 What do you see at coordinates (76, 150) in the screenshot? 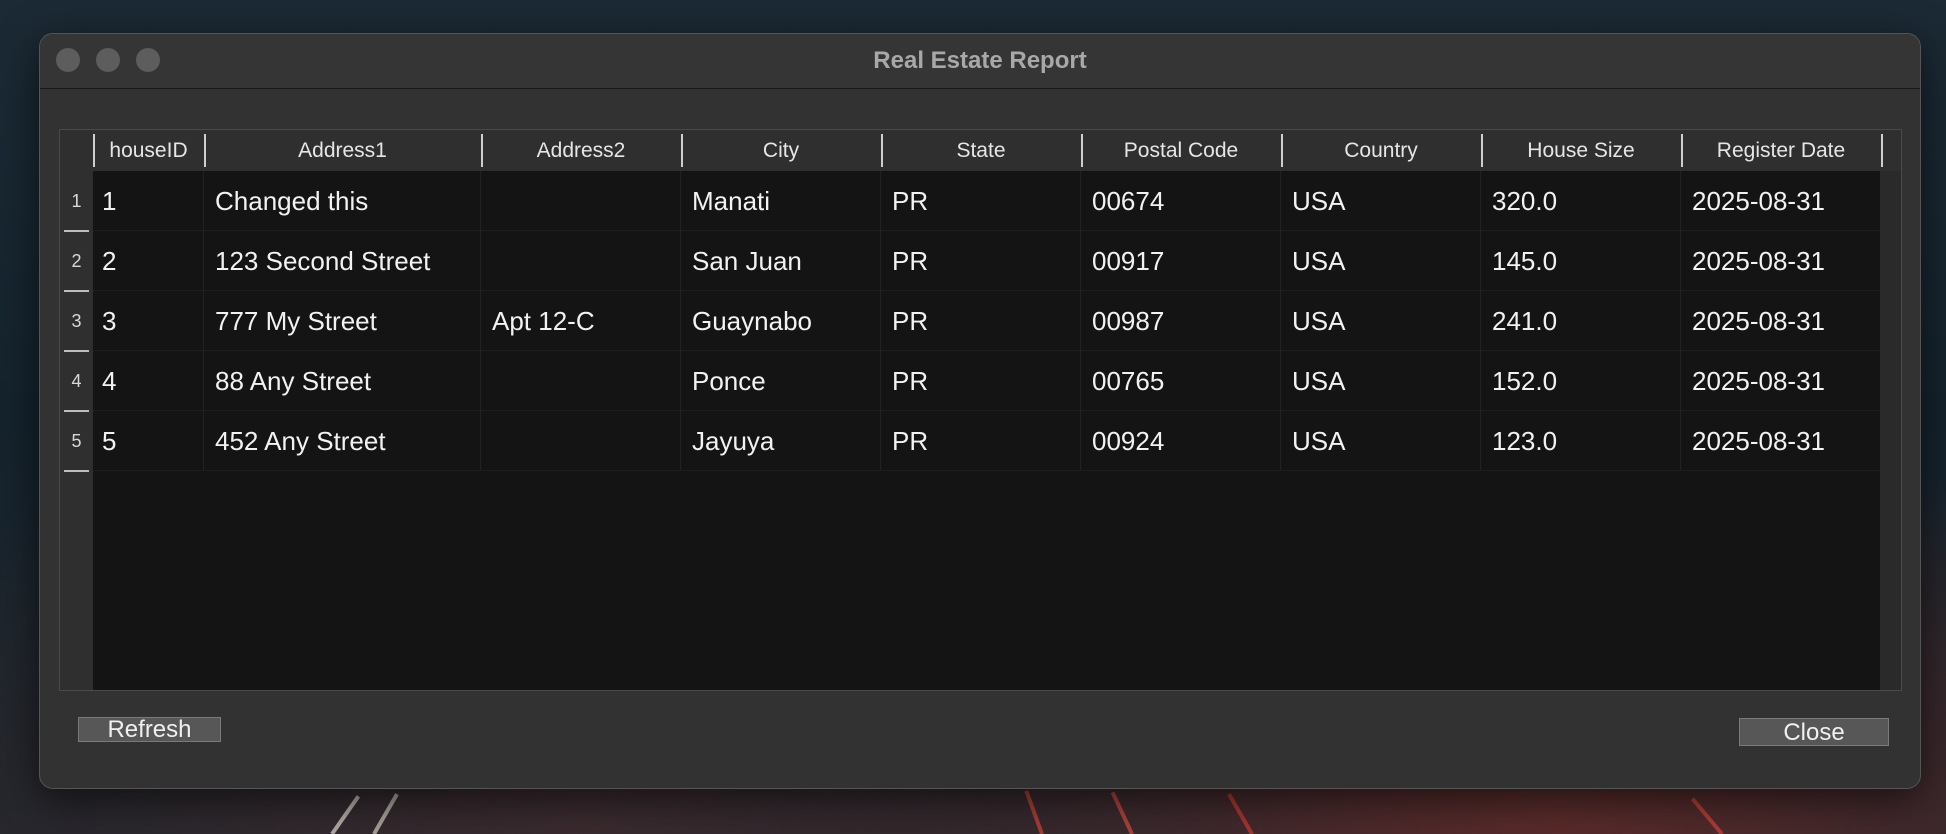
I see `table-corner-button` at bounding box center [76, 150].